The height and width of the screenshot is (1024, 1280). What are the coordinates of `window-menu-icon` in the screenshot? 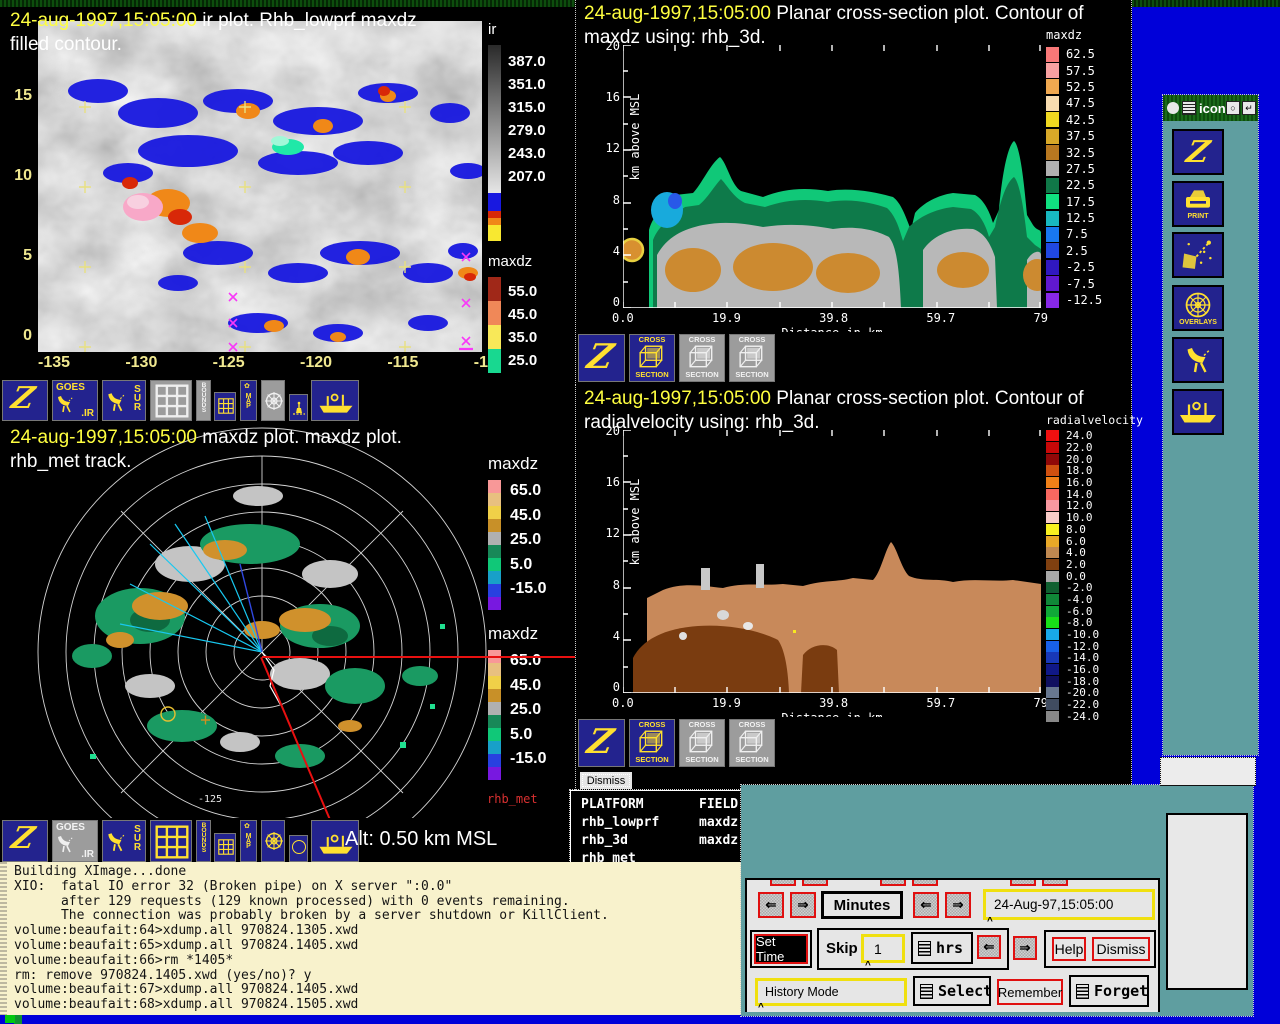 It's located at (1189, 108).